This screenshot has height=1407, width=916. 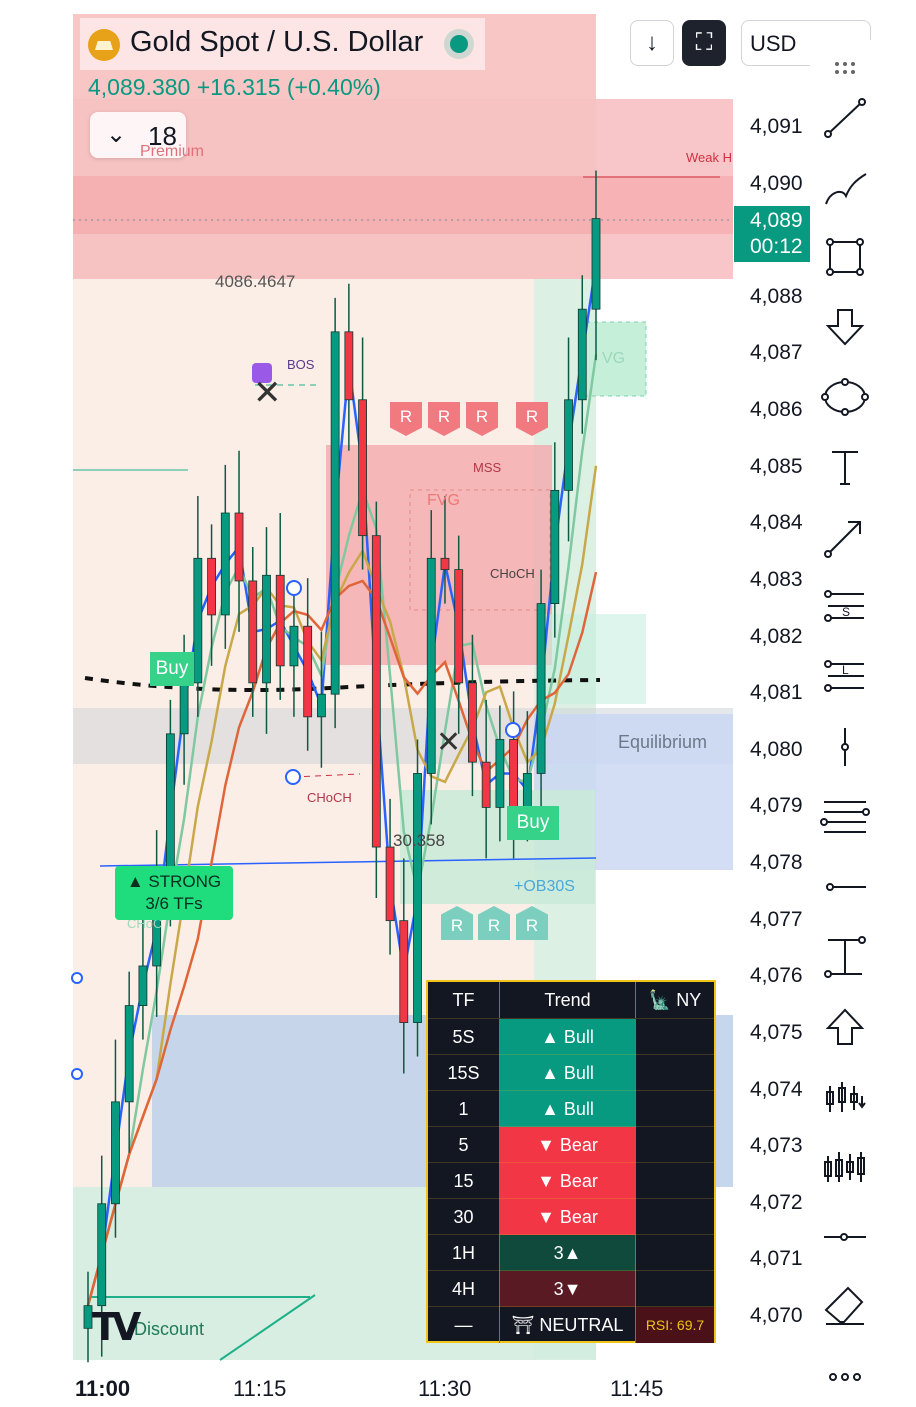 What do you see at coordinates (276, 42) in the screenshot?
I see `symbol-title: Gold Spot / U.S. Dollar` at bounding box center [276, 42].